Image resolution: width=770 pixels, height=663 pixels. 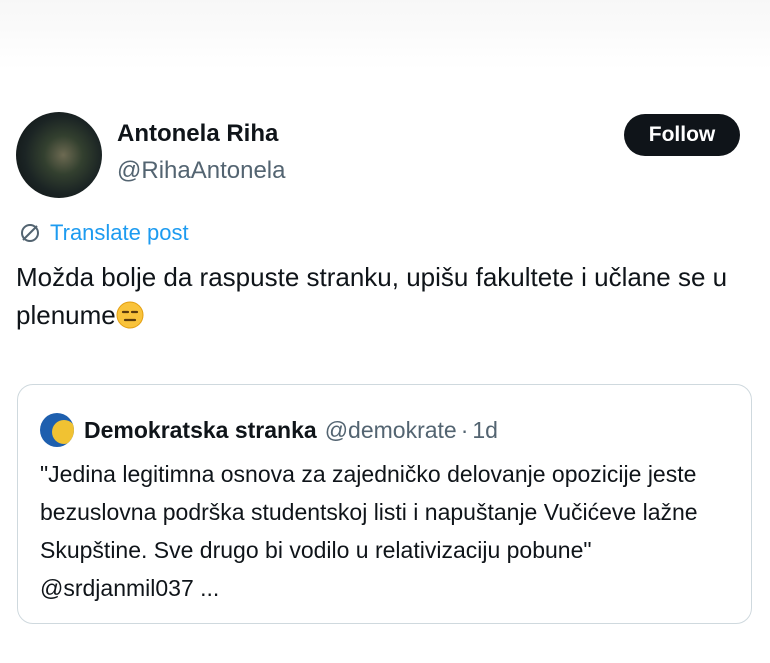 What do you see at coordinates (682, 135) in the screenshot?
I see `follow-button: Follow` at bounding box center [682, 135].